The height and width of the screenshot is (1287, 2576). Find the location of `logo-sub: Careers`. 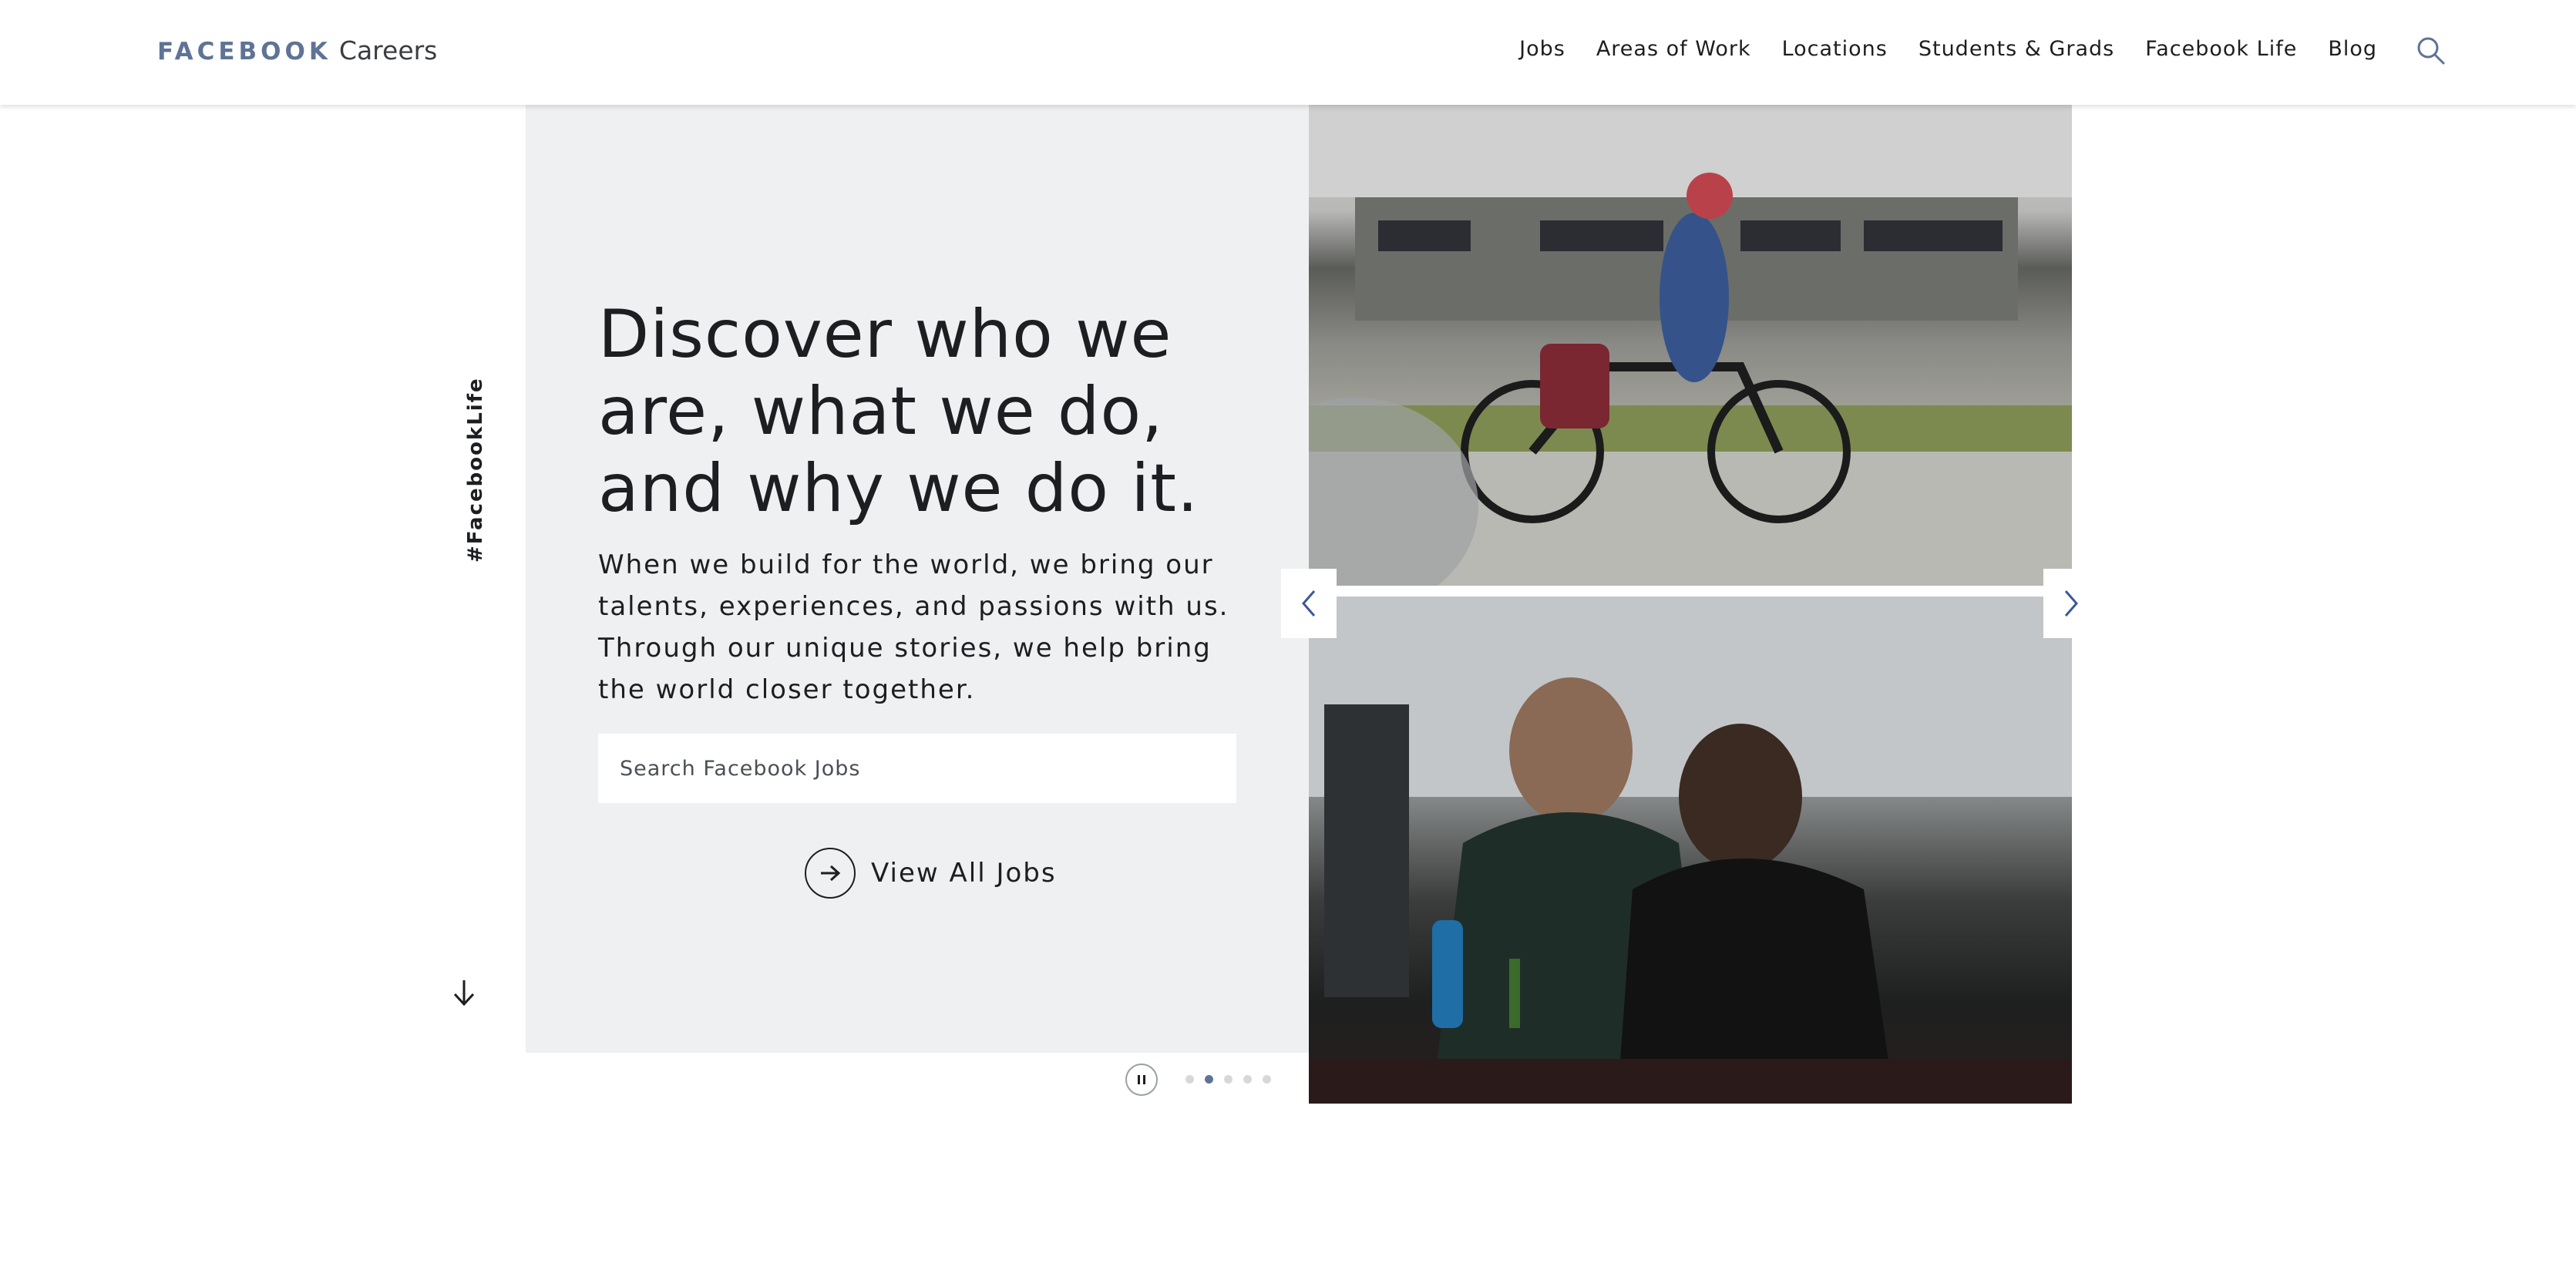

logo-sub: Careers is located at coordinates (388, 50).